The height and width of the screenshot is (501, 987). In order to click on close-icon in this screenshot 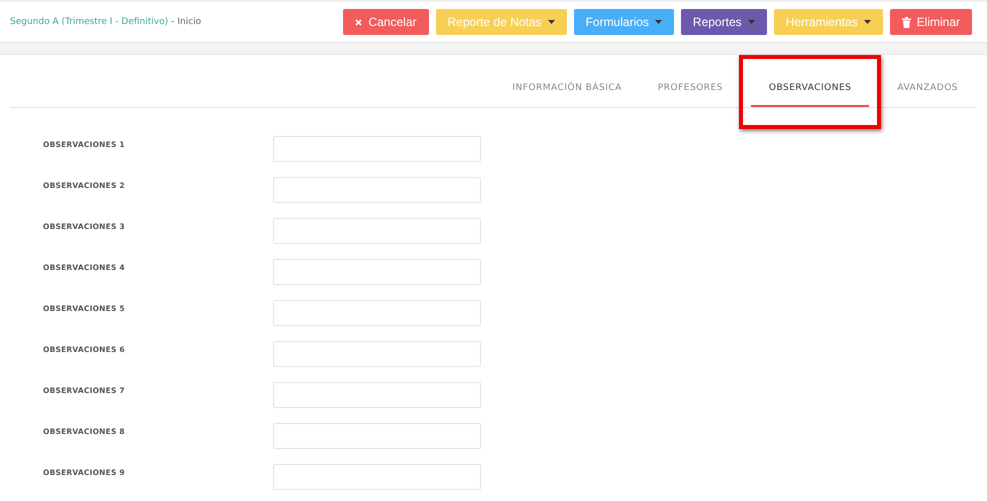, I will do `click(358, 22)`.